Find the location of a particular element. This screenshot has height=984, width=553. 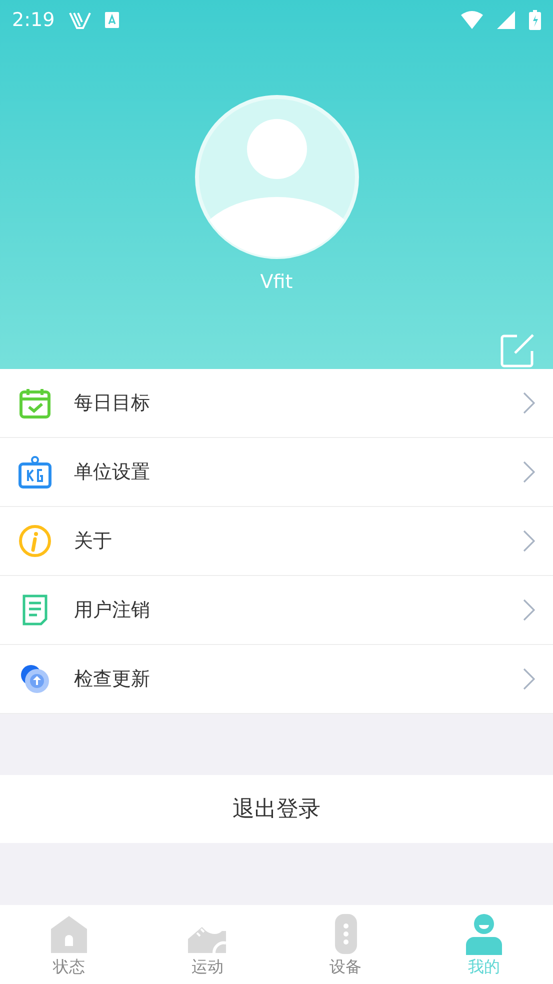

nav-tab: 状态 is located at coordinates (69, 944).